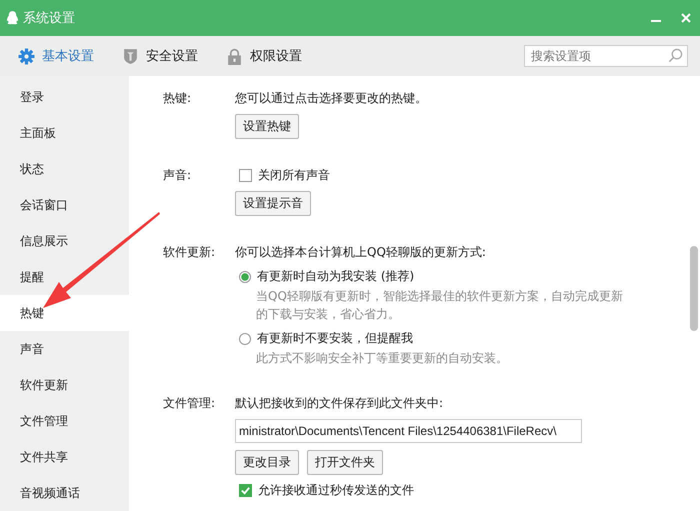 This screenshot has height=511, width=700. What do you see at coordinates (440, 305) in the screenshot?
I see `option-description: 当QQ轻聊版有更新时，智能选择最佳的软件更新方案，自动完成更新的下载与安装，省心省力。` at bounding box center [440, 305].